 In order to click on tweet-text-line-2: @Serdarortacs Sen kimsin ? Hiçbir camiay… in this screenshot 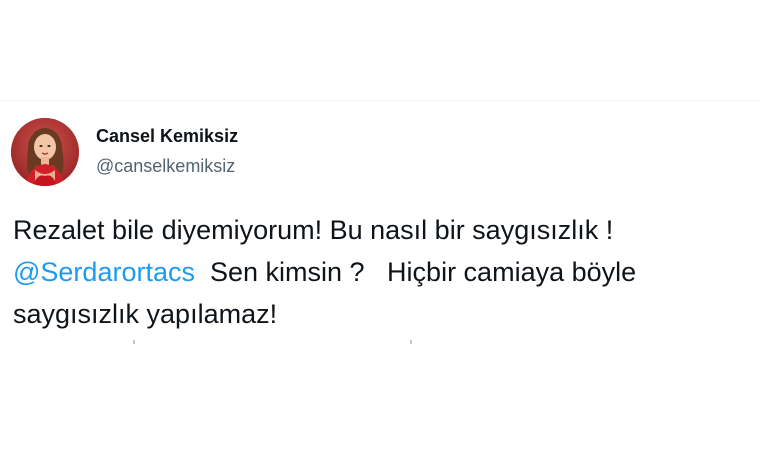, I will do `click(385, 272)`.